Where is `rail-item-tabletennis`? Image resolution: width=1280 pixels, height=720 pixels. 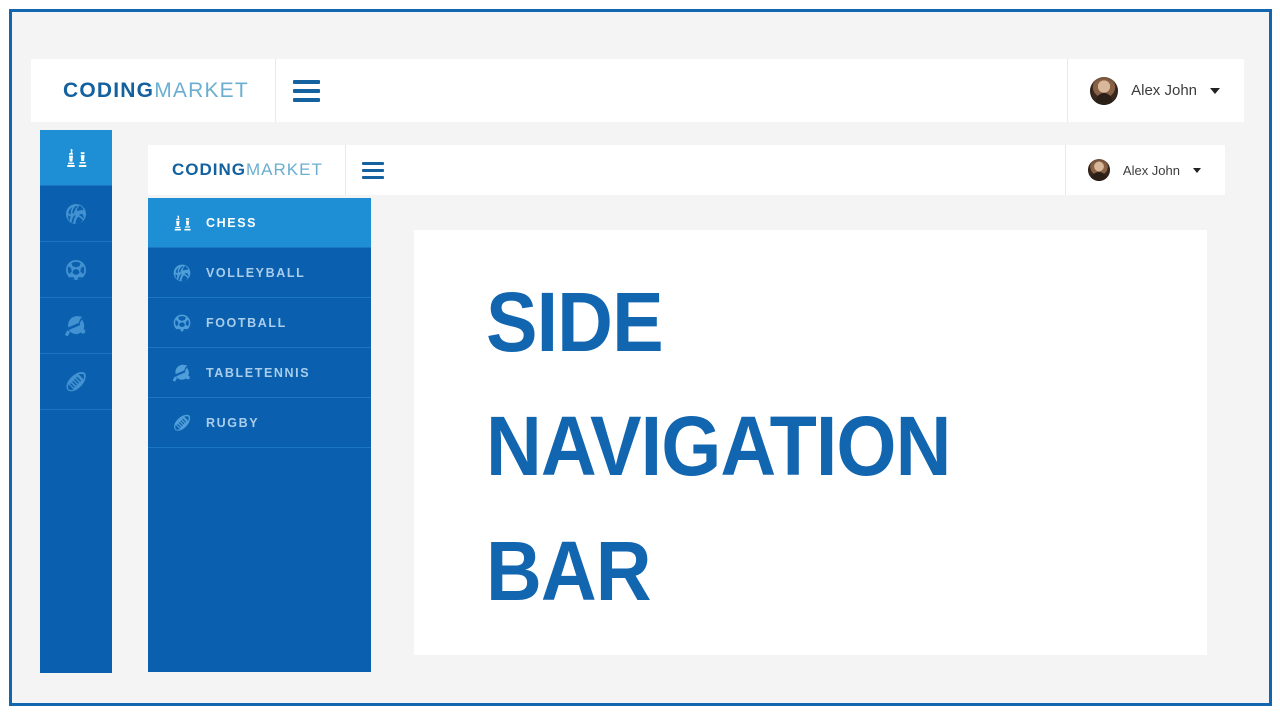 rail-item-tabletennis is located at coordinates (76, 326).